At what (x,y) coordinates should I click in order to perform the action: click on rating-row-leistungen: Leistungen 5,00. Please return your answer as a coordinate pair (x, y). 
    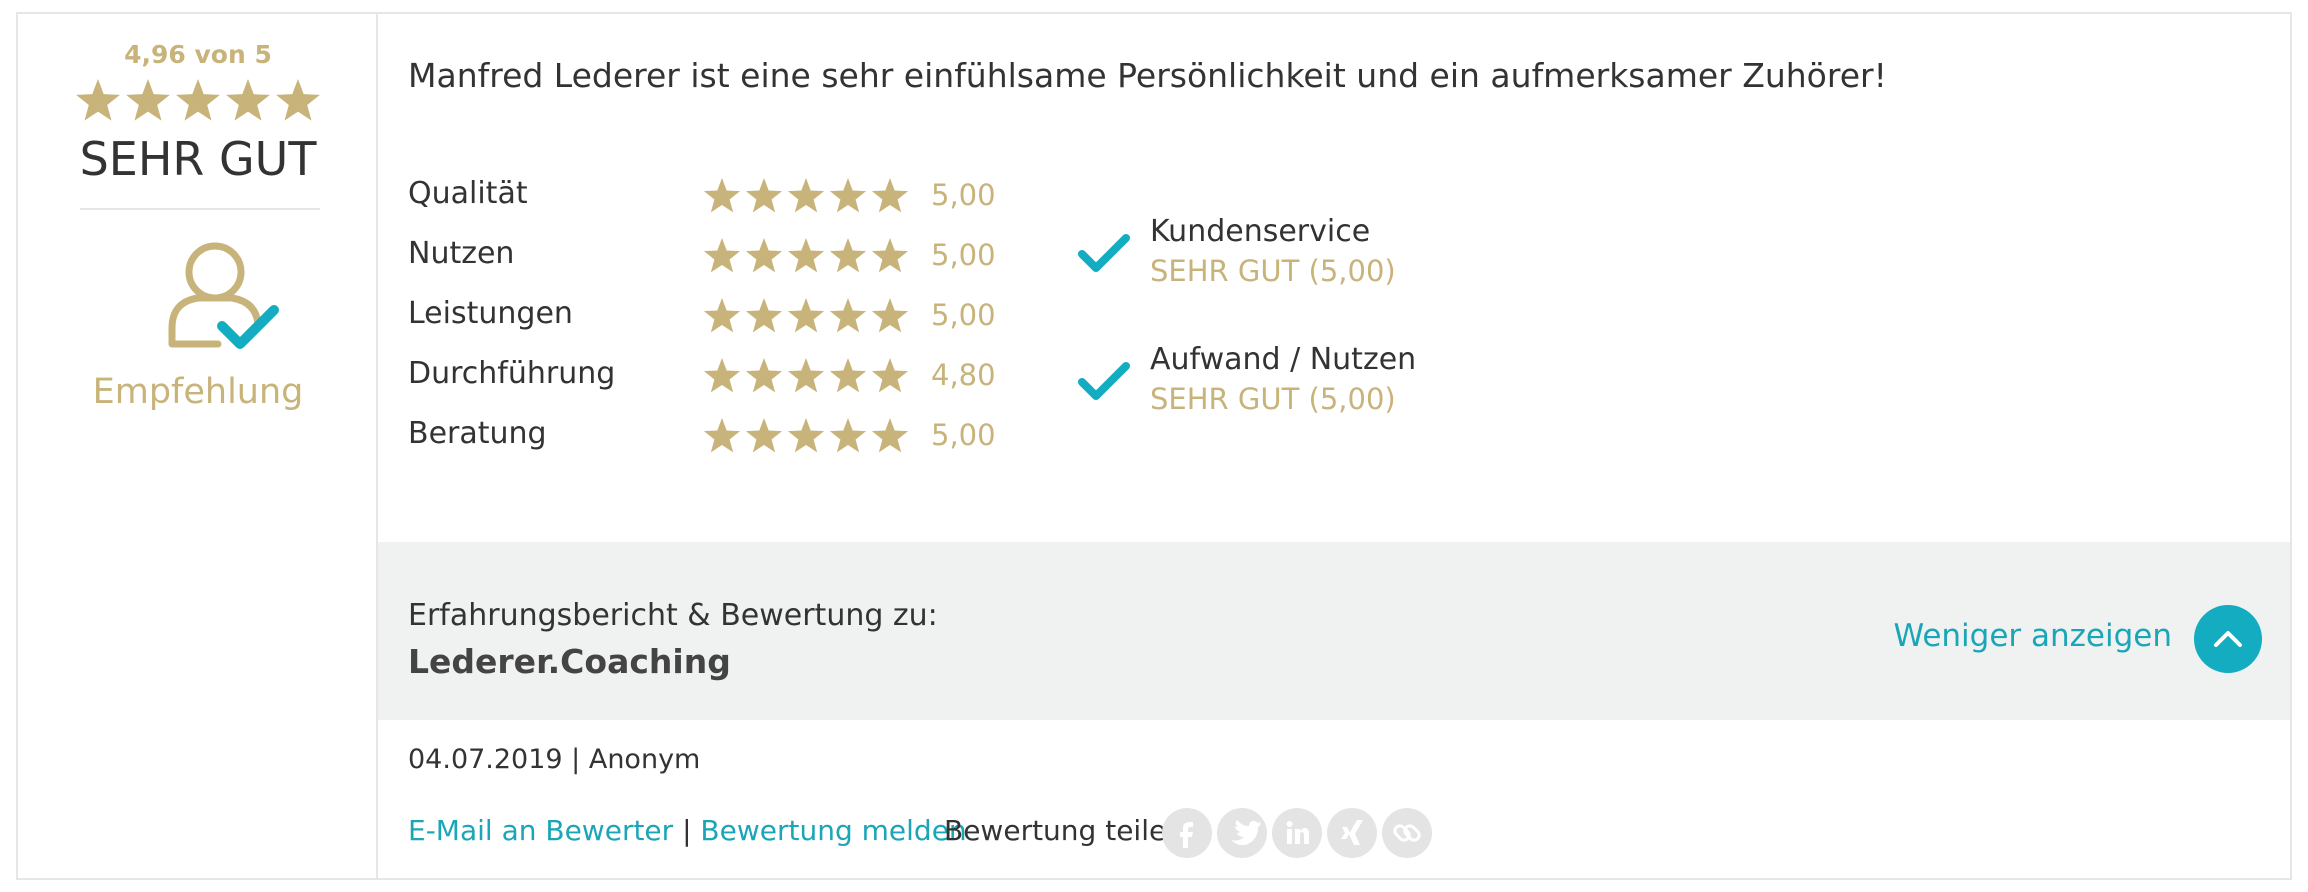
    Looking at the image, I should click on (718, 316).